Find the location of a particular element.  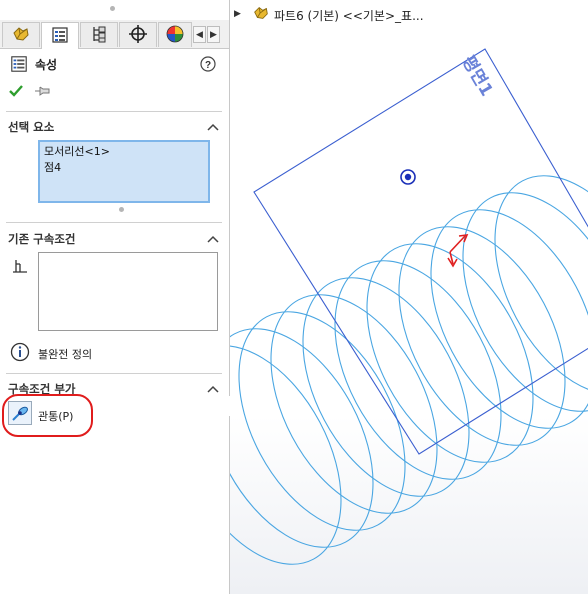

selected-point is located at coordinates (408, 177).